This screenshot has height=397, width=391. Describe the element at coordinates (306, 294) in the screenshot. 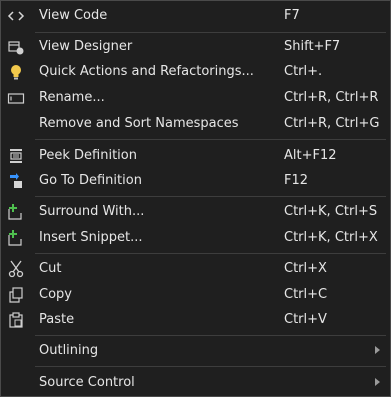

I see `menu-item-shortcut: Ctrl+C` at that location.